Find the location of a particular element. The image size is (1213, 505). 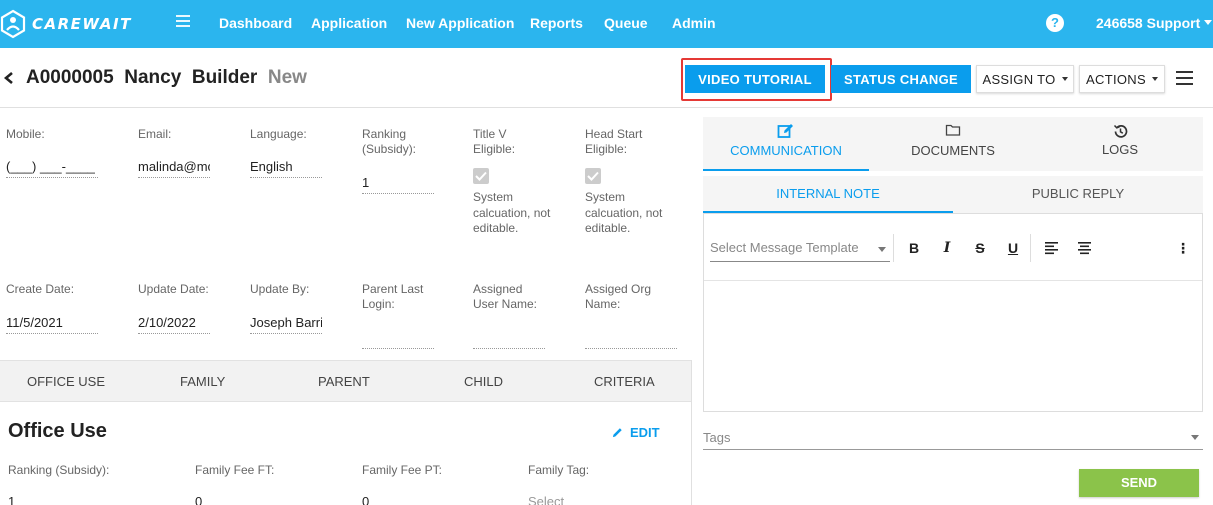

edit-square-icon is located at coordinates (785, 131).